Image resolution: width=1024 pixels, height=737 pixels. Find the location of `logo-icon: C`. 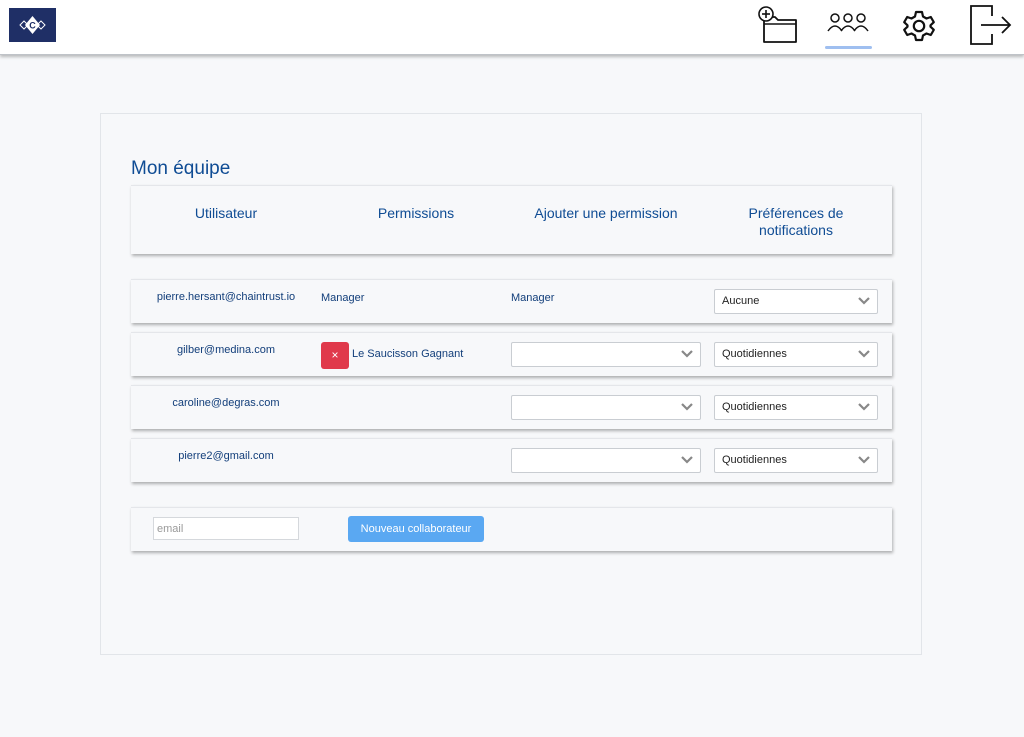

logo-icon: C is located at coordinates (32, 25).